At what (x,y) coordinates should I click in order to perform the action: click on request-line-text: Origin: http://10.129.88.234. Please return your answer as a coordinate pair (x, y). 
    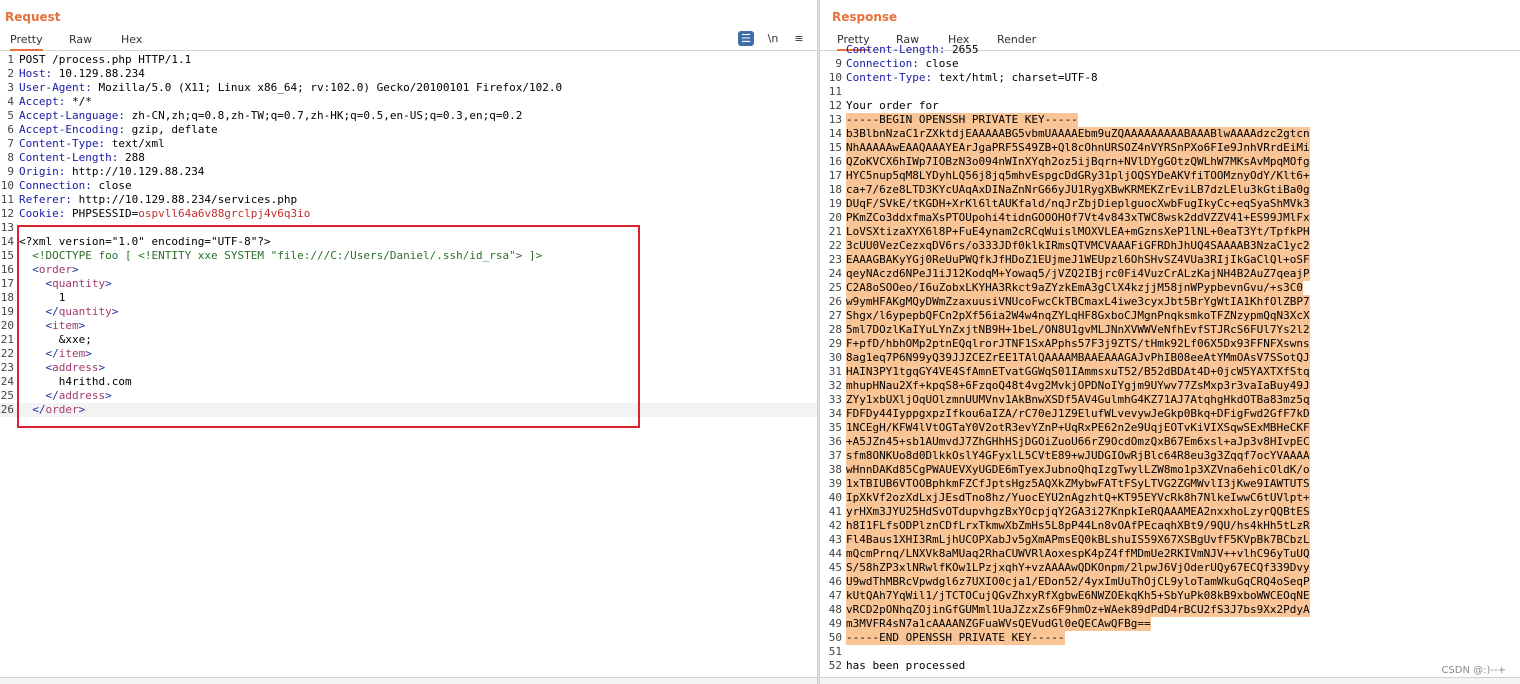
    Looking at the image, I should click on (112, 171).